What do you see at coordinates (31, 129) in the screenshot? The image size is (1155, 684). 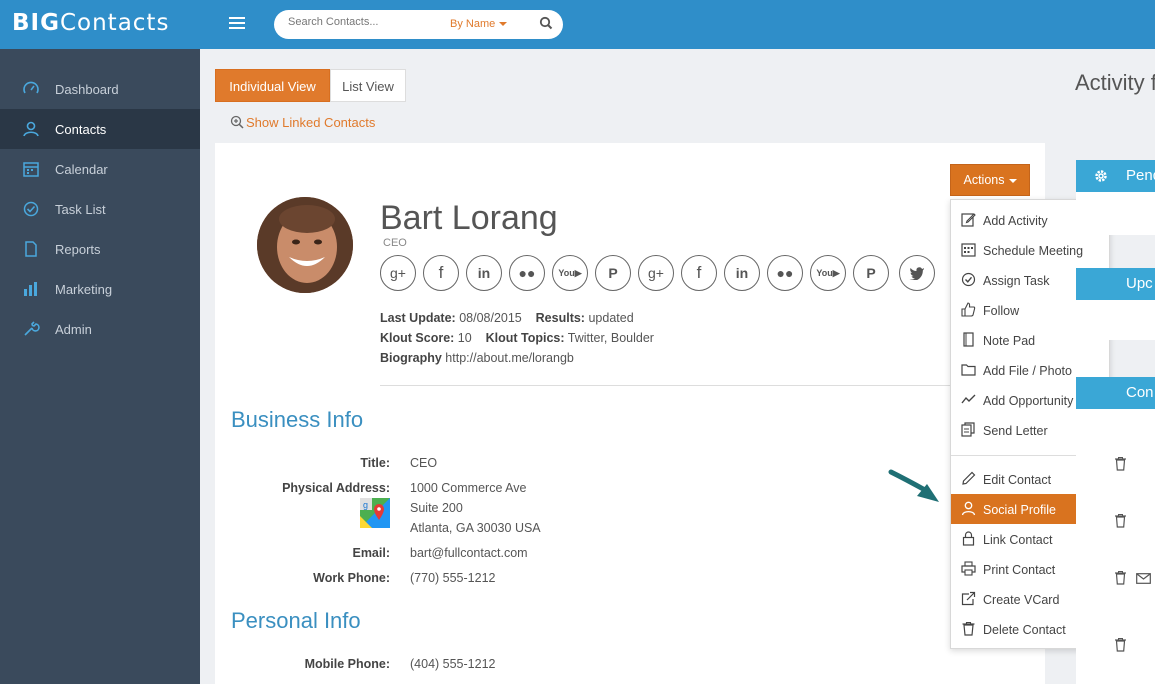 I see `user-icon` at bounding box center [31, 129].